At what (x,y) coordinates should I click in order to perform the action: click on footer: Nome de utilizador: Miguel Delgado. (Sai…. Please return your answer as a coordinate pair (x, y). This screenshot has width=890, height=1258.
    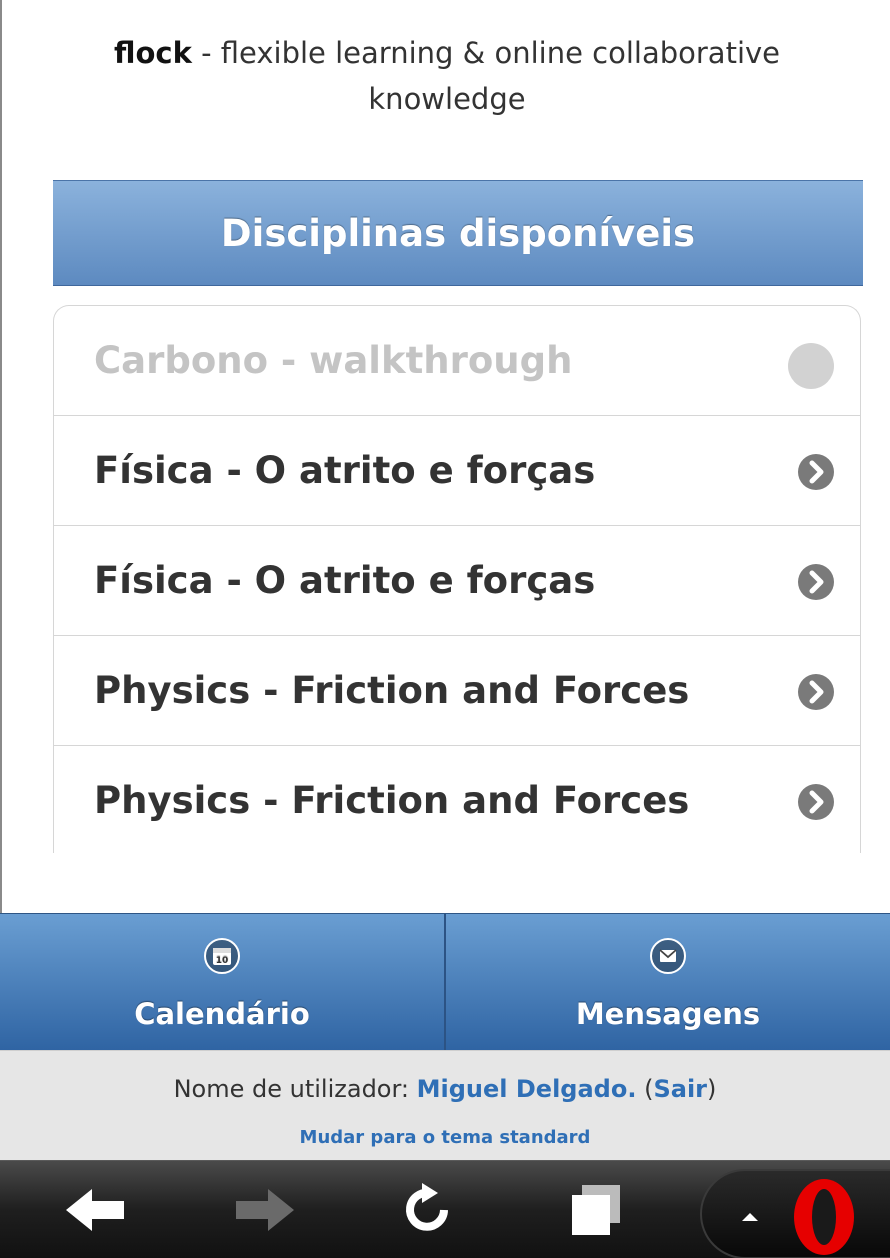
    Looking at the image, I should click on (445, 1105).